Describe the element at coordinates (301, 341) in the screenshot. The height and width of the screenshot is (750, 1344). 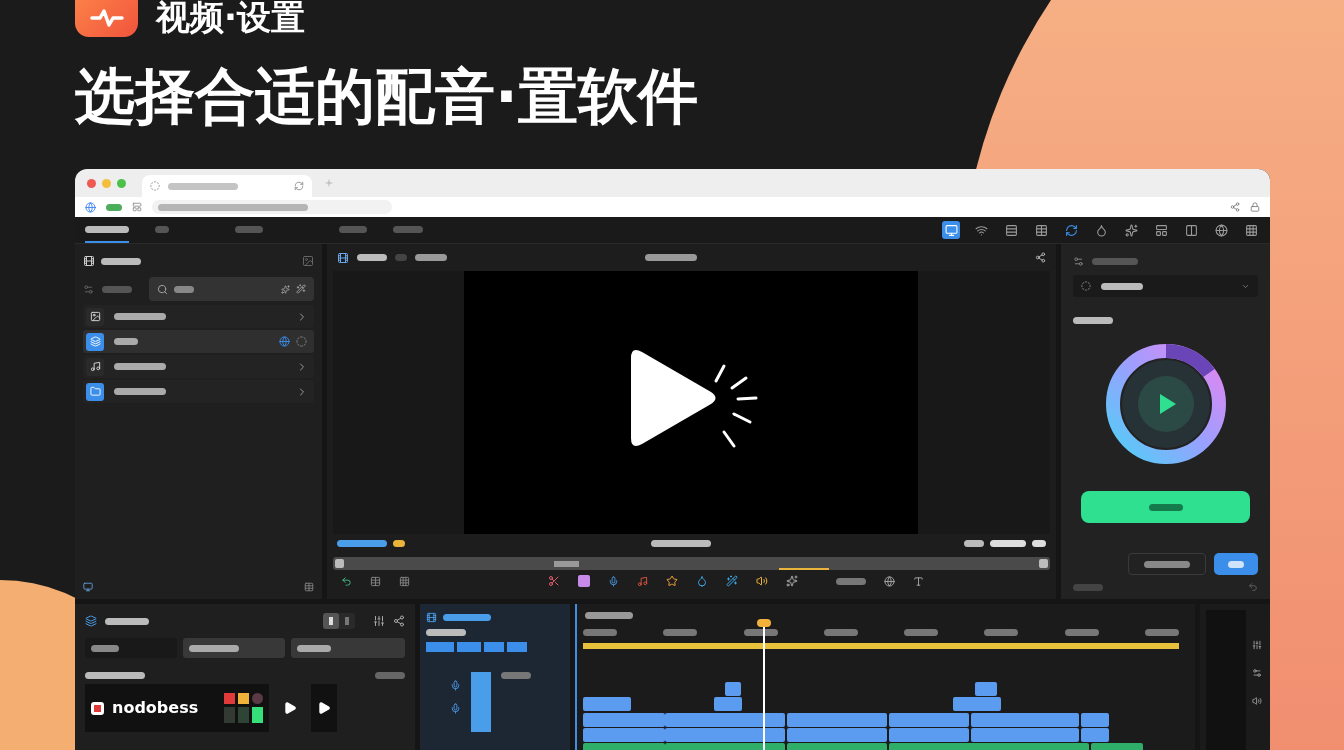
I see `circle-icon` at that location.